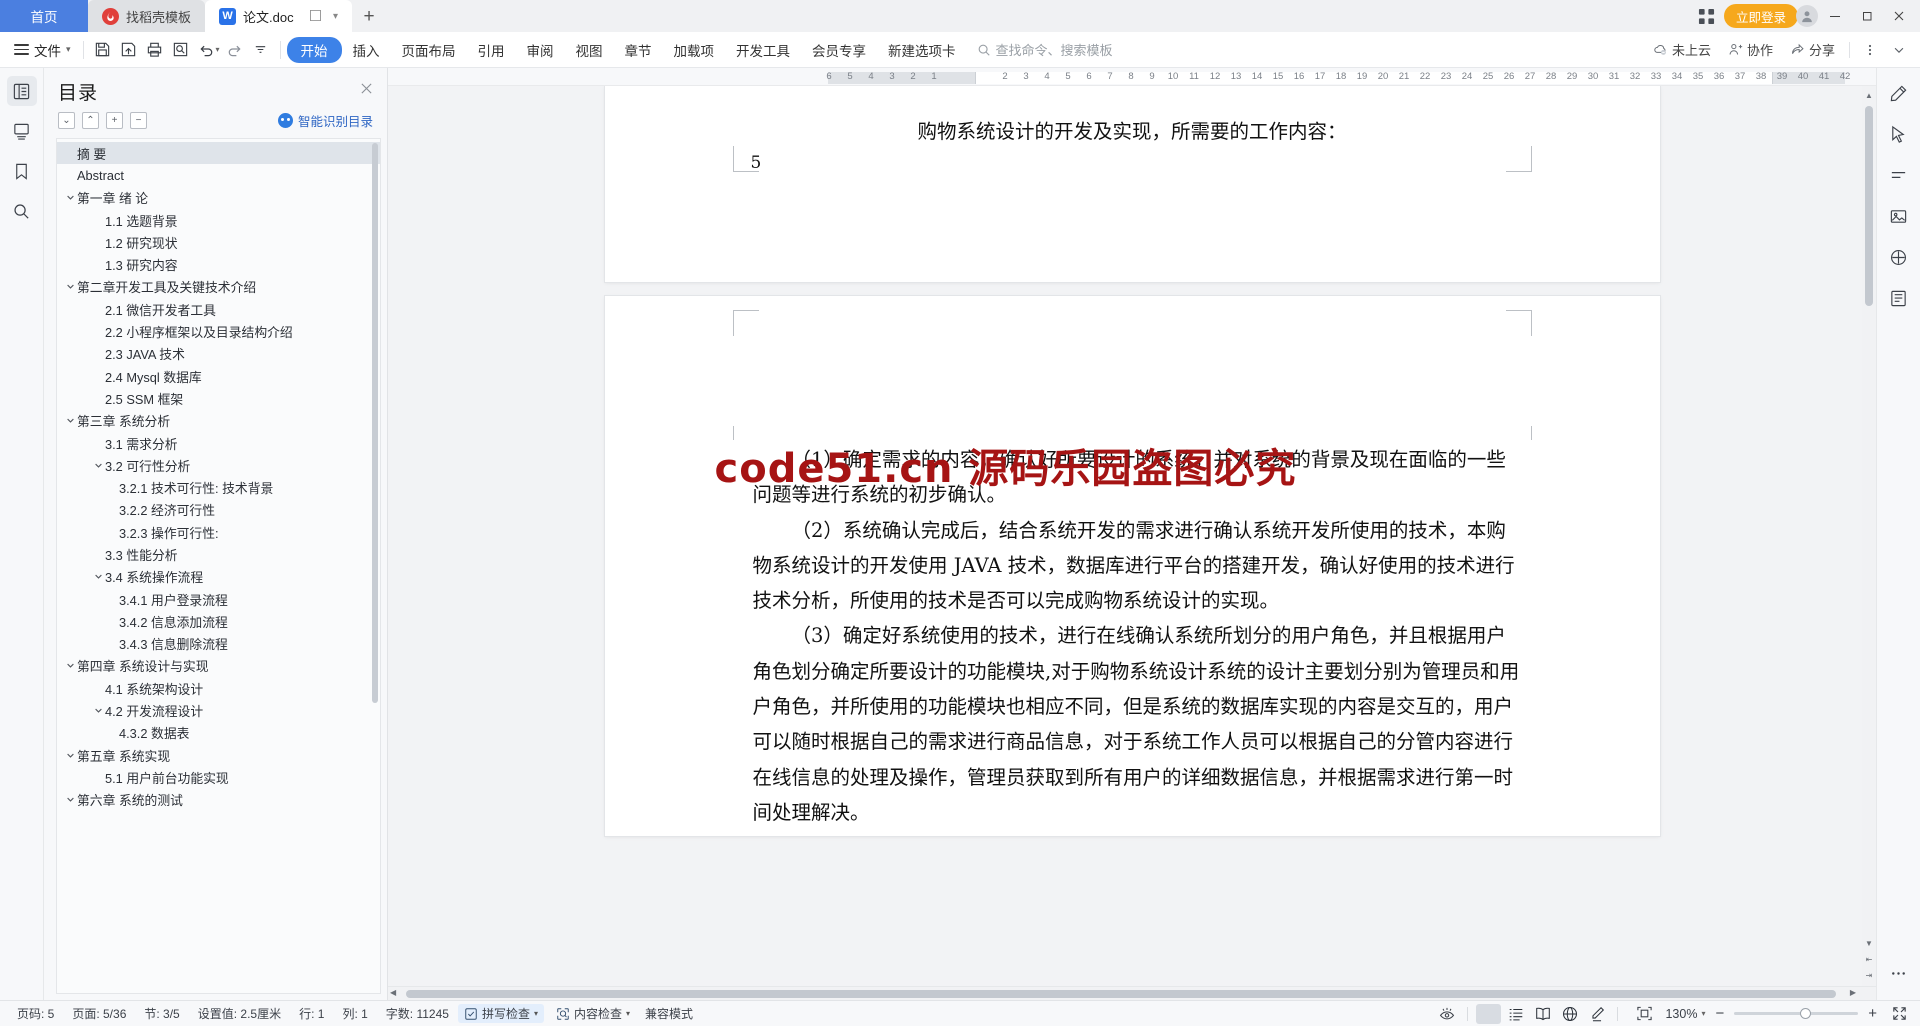  I want to click on paragraph-mark-icon, so click(1899, 175).